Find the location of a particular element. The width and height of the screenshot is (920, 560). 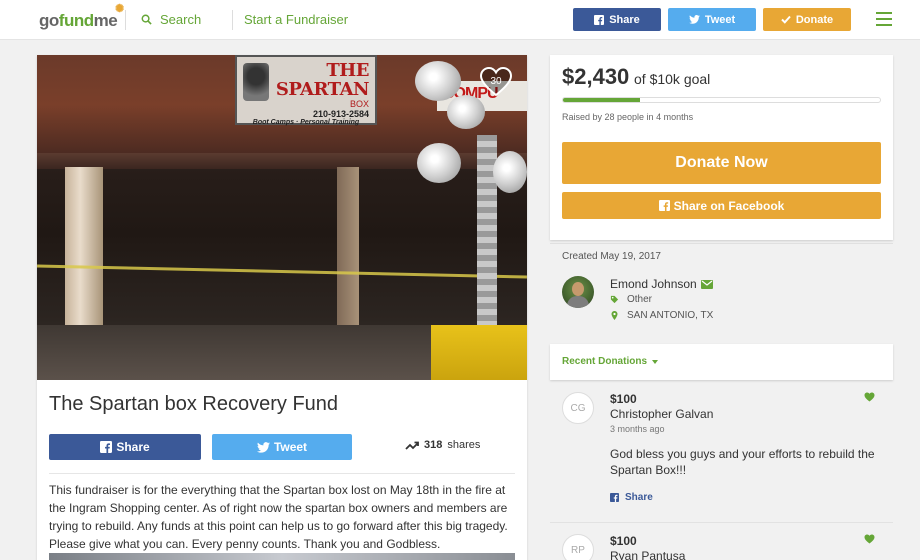

header-share-button: Share is located at coordinates (617, 19).